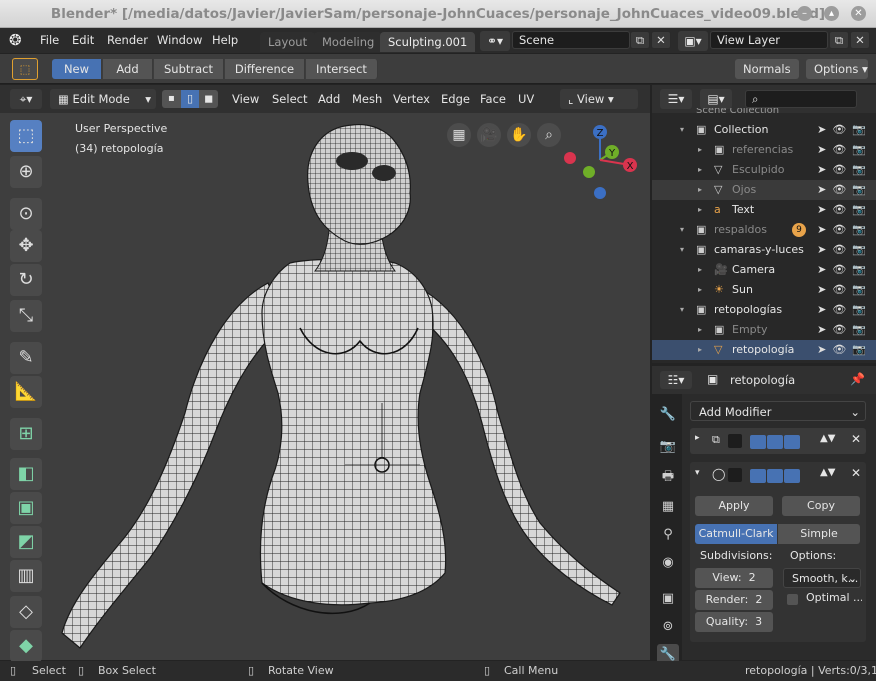  Describe the element at coordinates (821, 506) in the screenshot. I see `copy-button: Copy` at that location.